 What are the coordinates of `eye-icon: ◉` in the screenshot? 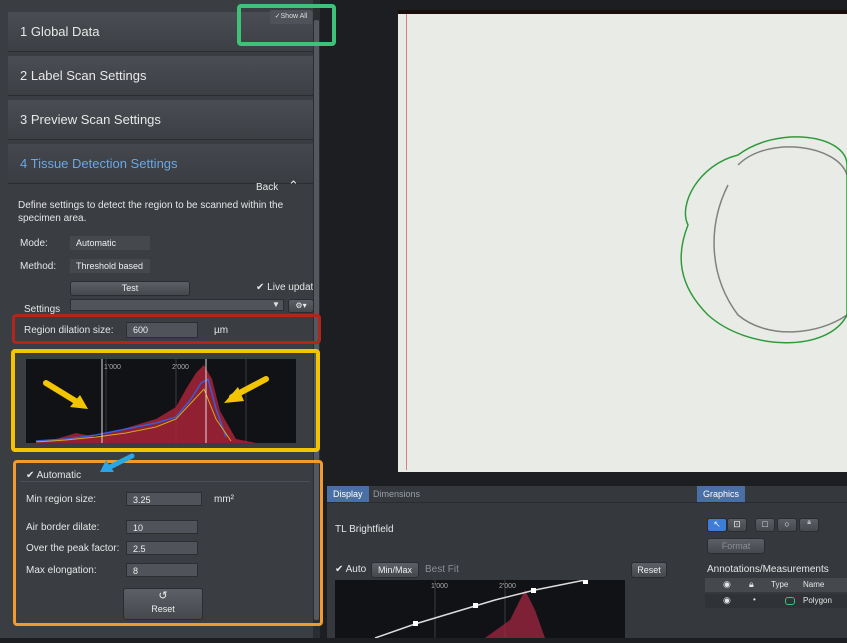 It's located at (727, 584).